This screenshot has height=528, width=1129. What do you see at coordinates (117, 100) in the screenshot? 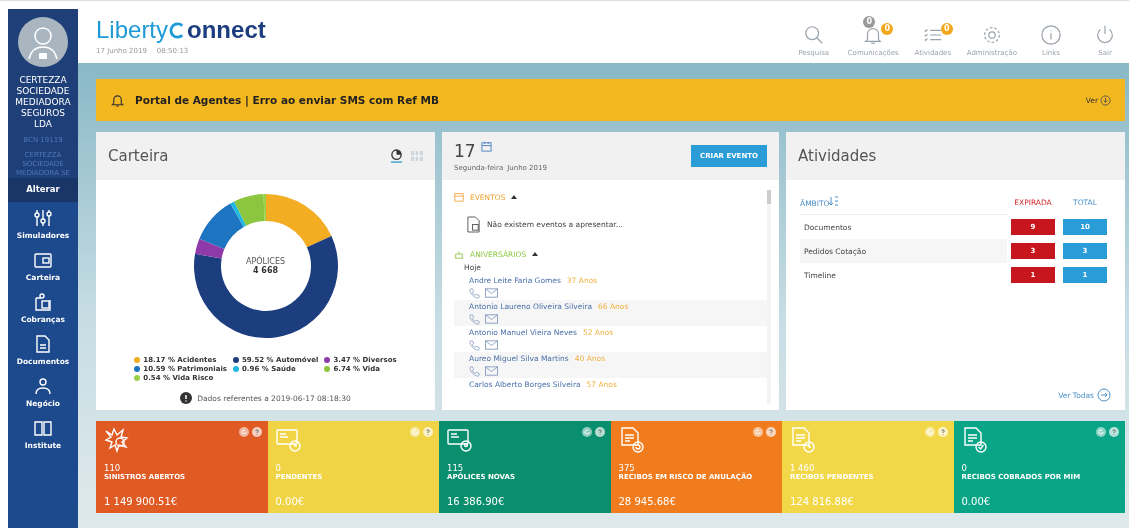
I see `bell-icon` at bounding box center [117, 100].